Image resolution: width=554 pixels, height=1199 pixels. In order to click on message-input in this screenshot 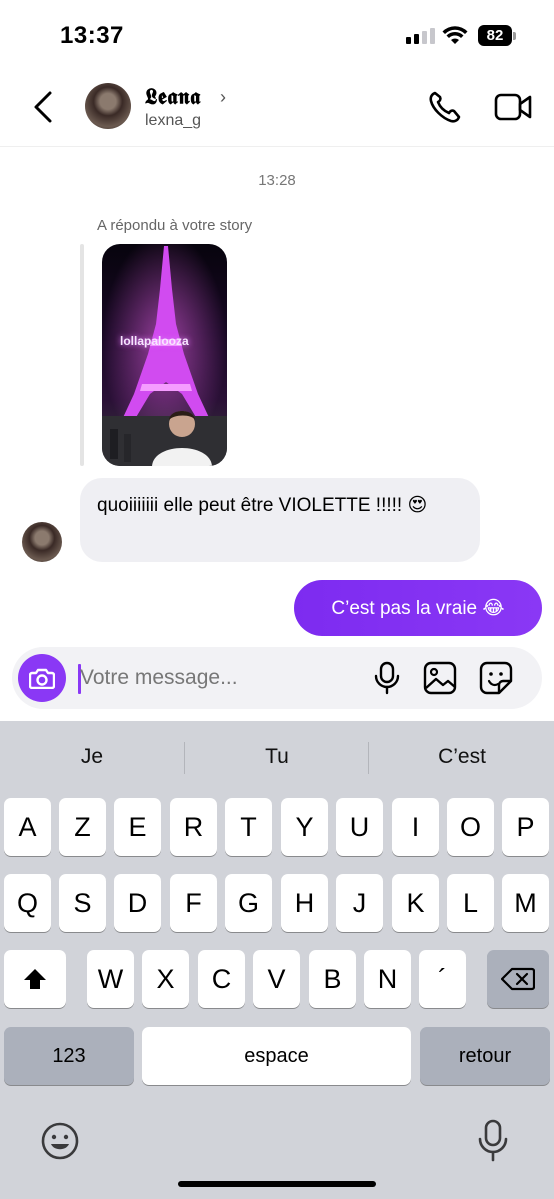, I will do `click(215, 678)`.